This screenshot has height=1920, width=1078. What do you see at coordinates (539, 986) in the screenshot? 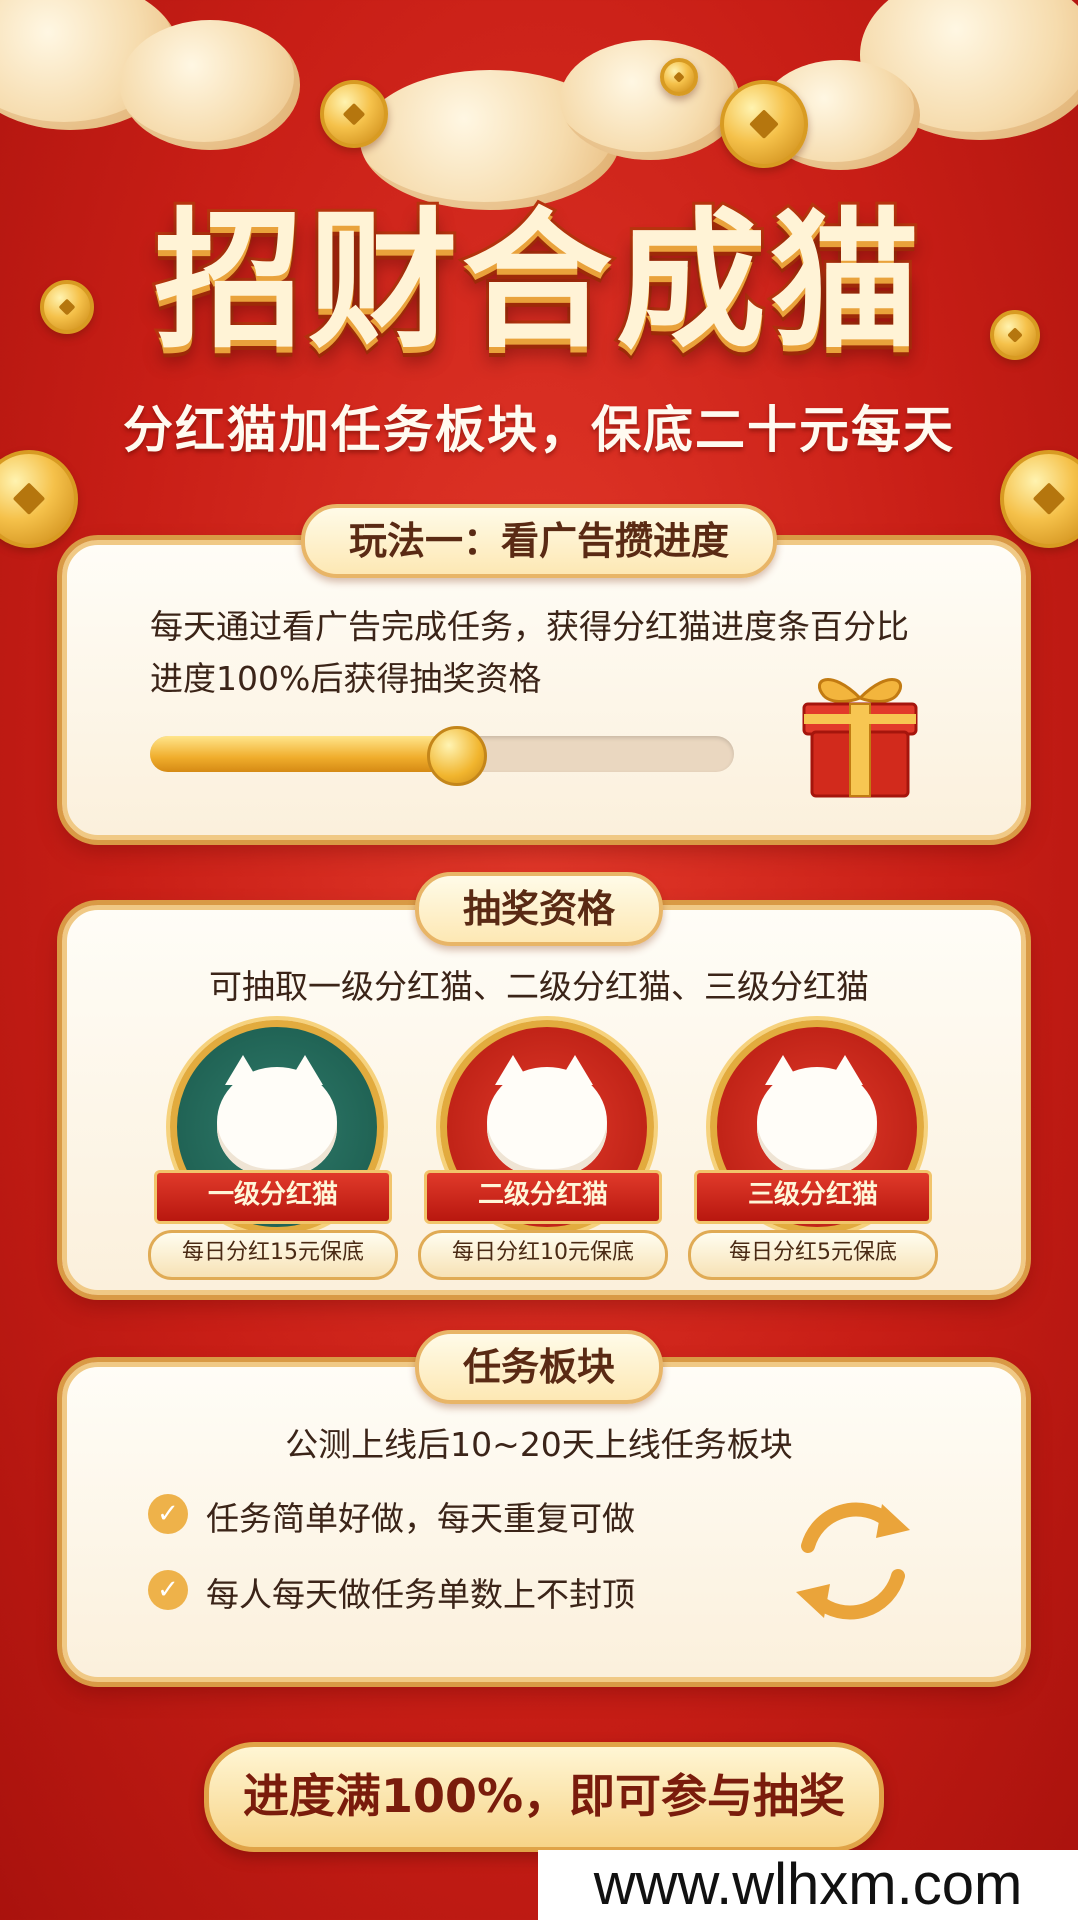
I see `lottery-description: 可抽取一级分红猫、二级分红猫、三级分红猫` at bounding box center [539, 986].